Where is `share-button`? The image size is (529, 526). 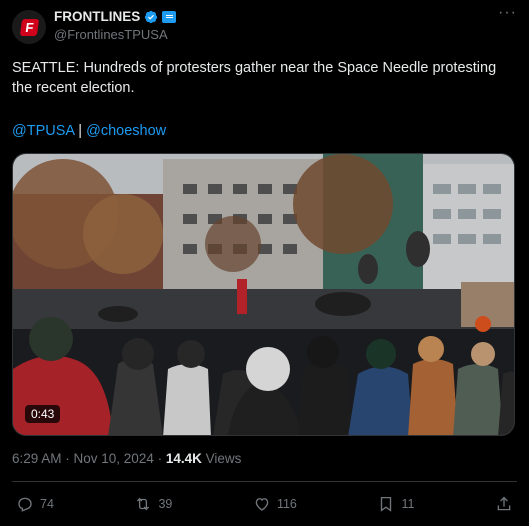
share-button is located at coordinates (504, 504).